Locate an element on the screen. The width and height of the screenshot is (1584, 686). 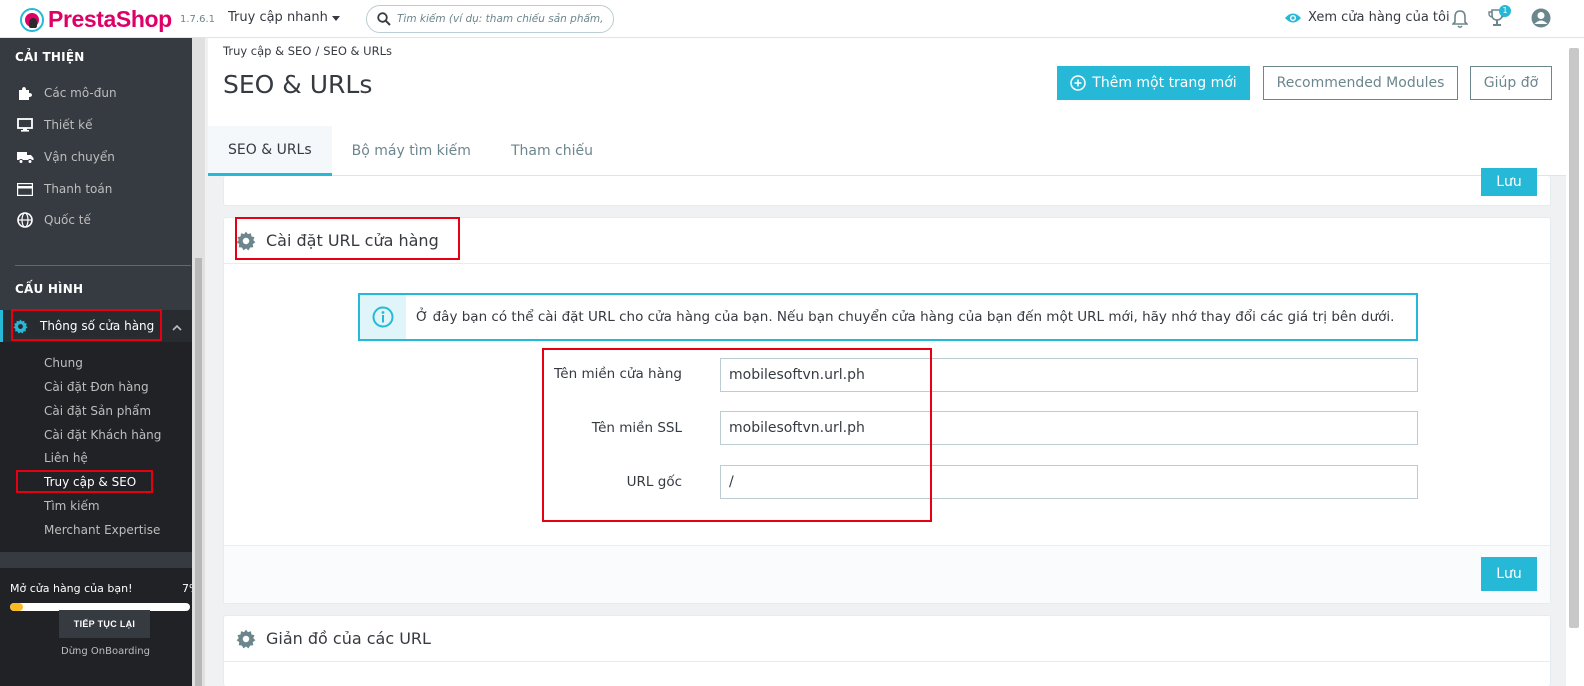
puffin-logo-icon is located at coordinates (32, 19).